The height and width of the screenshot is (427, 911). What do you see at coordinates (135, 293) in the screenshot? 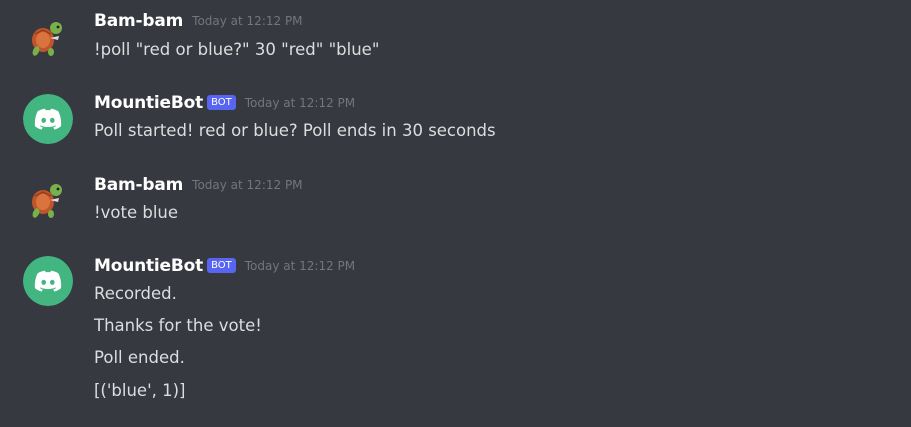
I see `message-text: Recorded.` at bounding box center [135, 293].